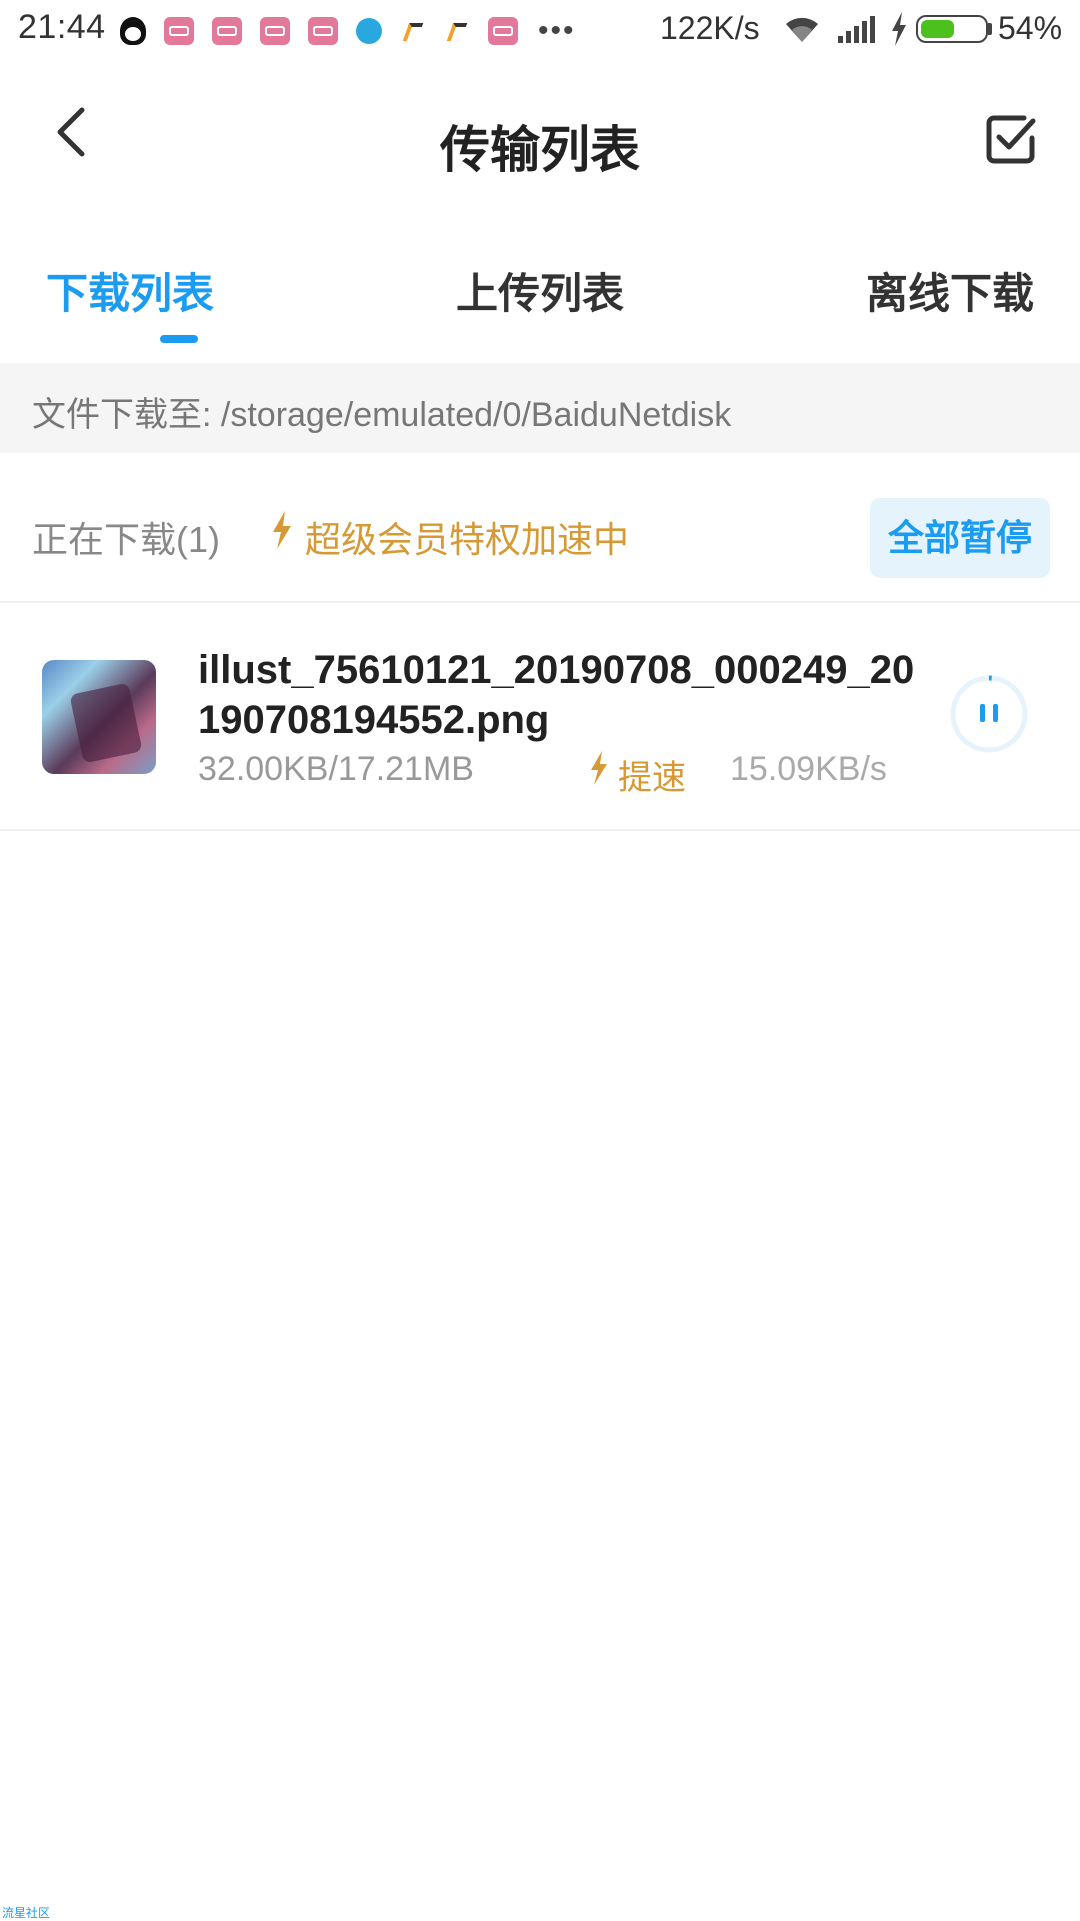 This screenshot has width=1080, height=1921. What do you see at coordinates (808, 769) in the screenshot?
I see `download-speed: 15.09KB/s` at bounding box center [808, 769].